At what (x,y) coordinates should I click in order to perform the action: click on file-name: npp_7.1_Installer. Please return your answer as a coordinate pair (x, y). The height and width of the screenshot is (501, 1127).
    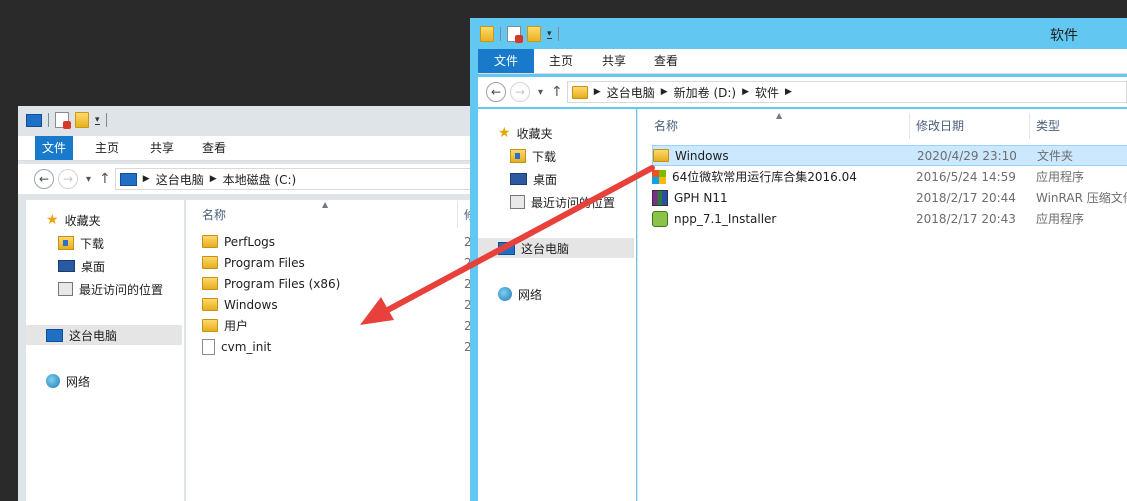
    Looking at the image, I should click on (725, 218).